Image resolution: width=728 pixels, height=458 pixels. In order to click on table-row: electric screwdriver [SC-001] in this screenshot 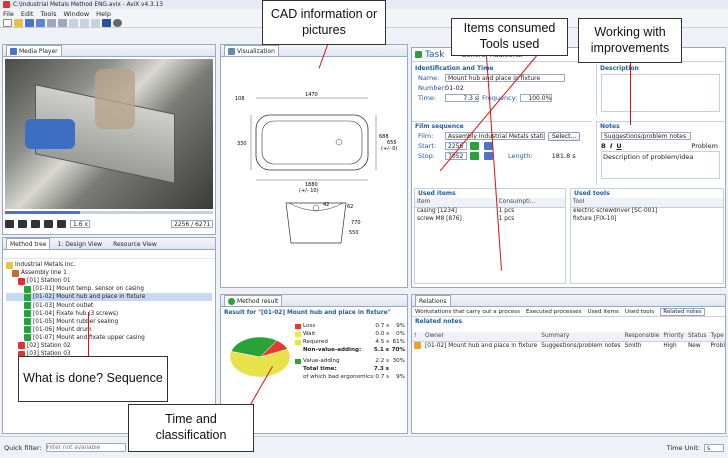, I will do `click(647, 211)`.